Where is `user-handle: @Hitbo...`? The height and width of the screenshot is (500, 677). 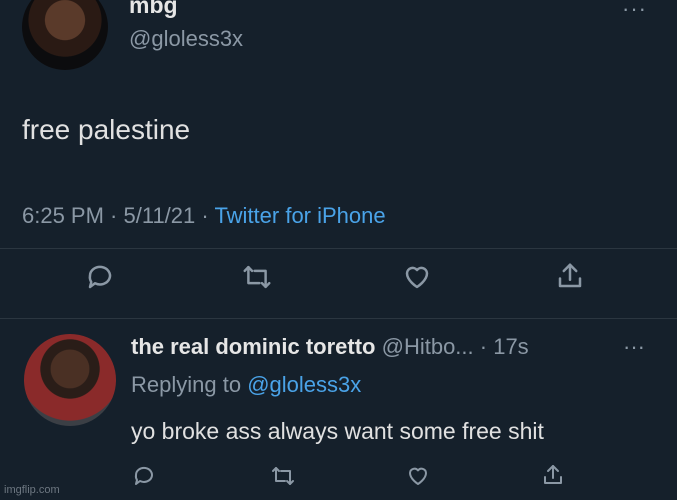
user-handle: @Hitbo... is located at coordinates (428, 346).